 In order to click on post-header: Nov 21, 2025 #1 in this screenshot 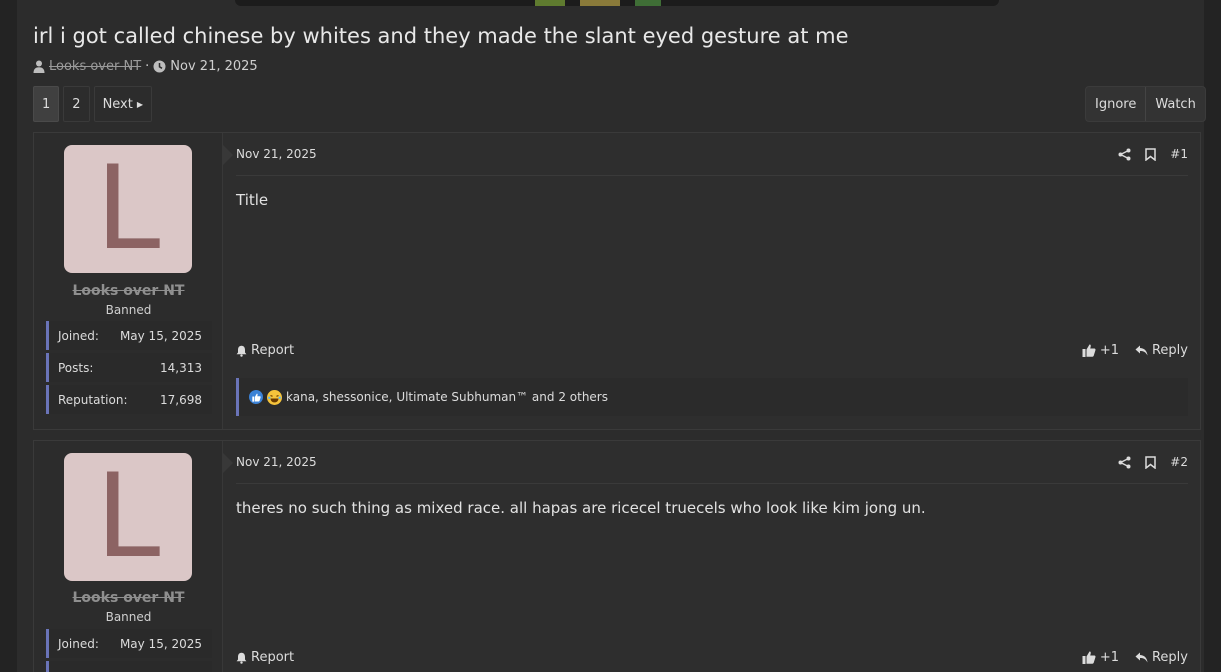, I will do `click(712, 154)`.